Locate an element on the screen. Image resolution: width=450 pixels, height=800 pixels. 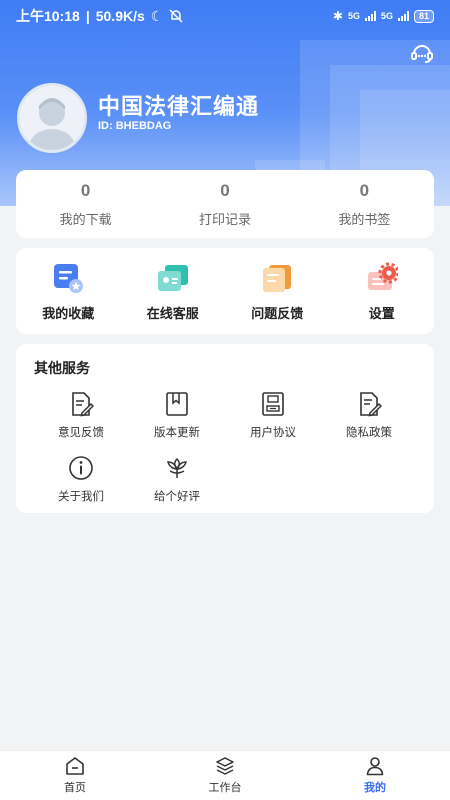
privacy-document-icon is located at coordinates (371, 404).